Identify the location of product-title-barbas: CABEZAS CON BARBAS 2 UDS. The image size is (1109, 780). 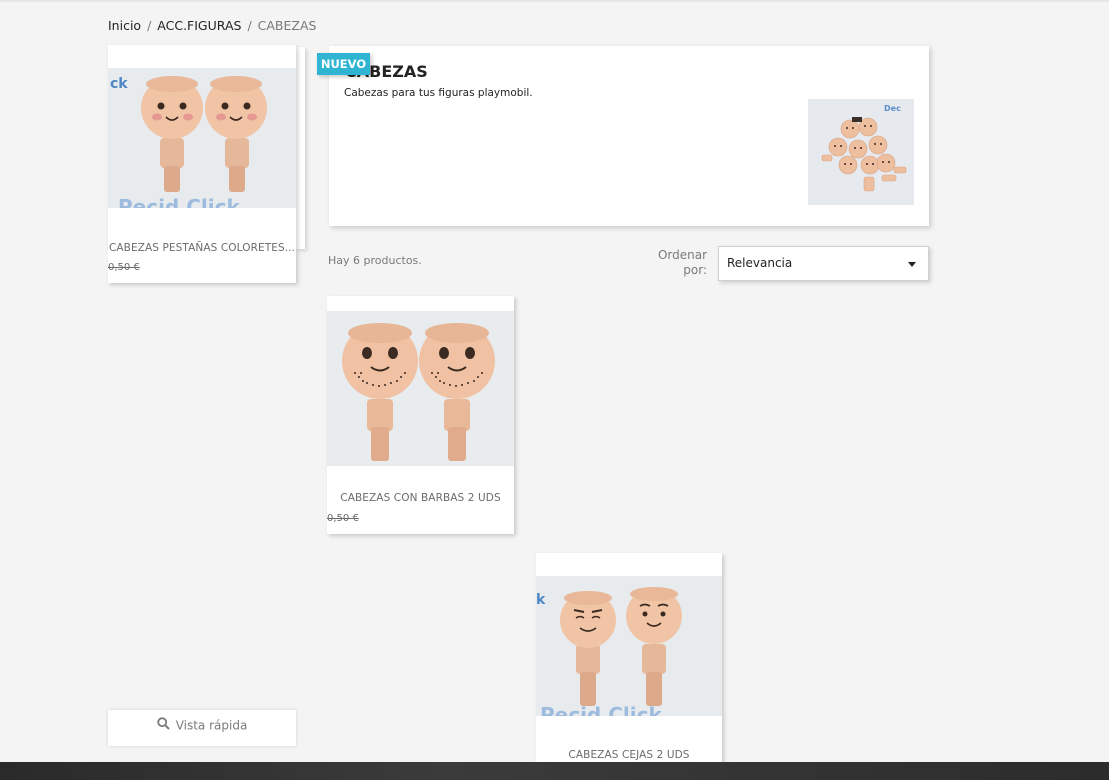
(420, 498).